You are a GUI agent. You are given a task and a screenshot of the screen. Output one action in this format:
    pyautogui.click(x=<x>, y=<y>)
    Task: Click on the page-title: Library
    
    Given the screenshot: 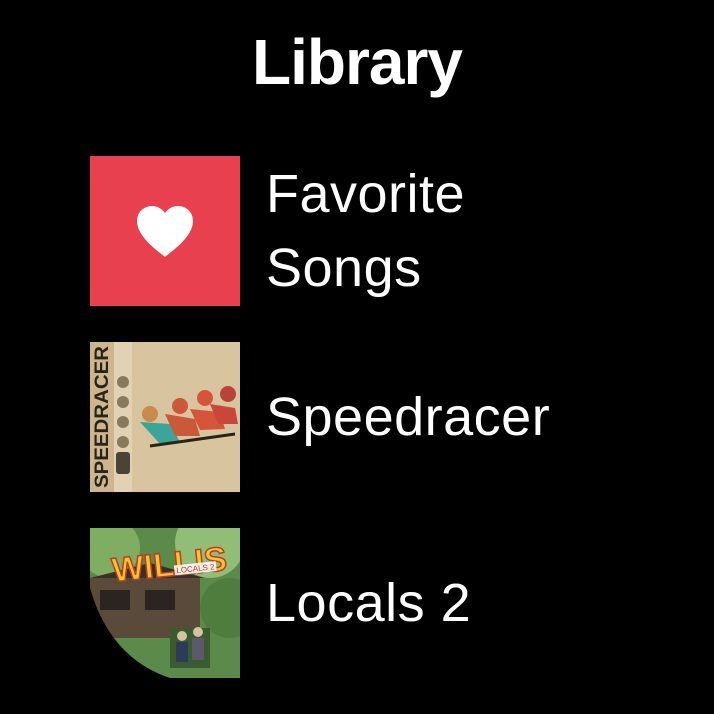 What is the action you would take?
    pyautogui.click(x=357, y=62)
    